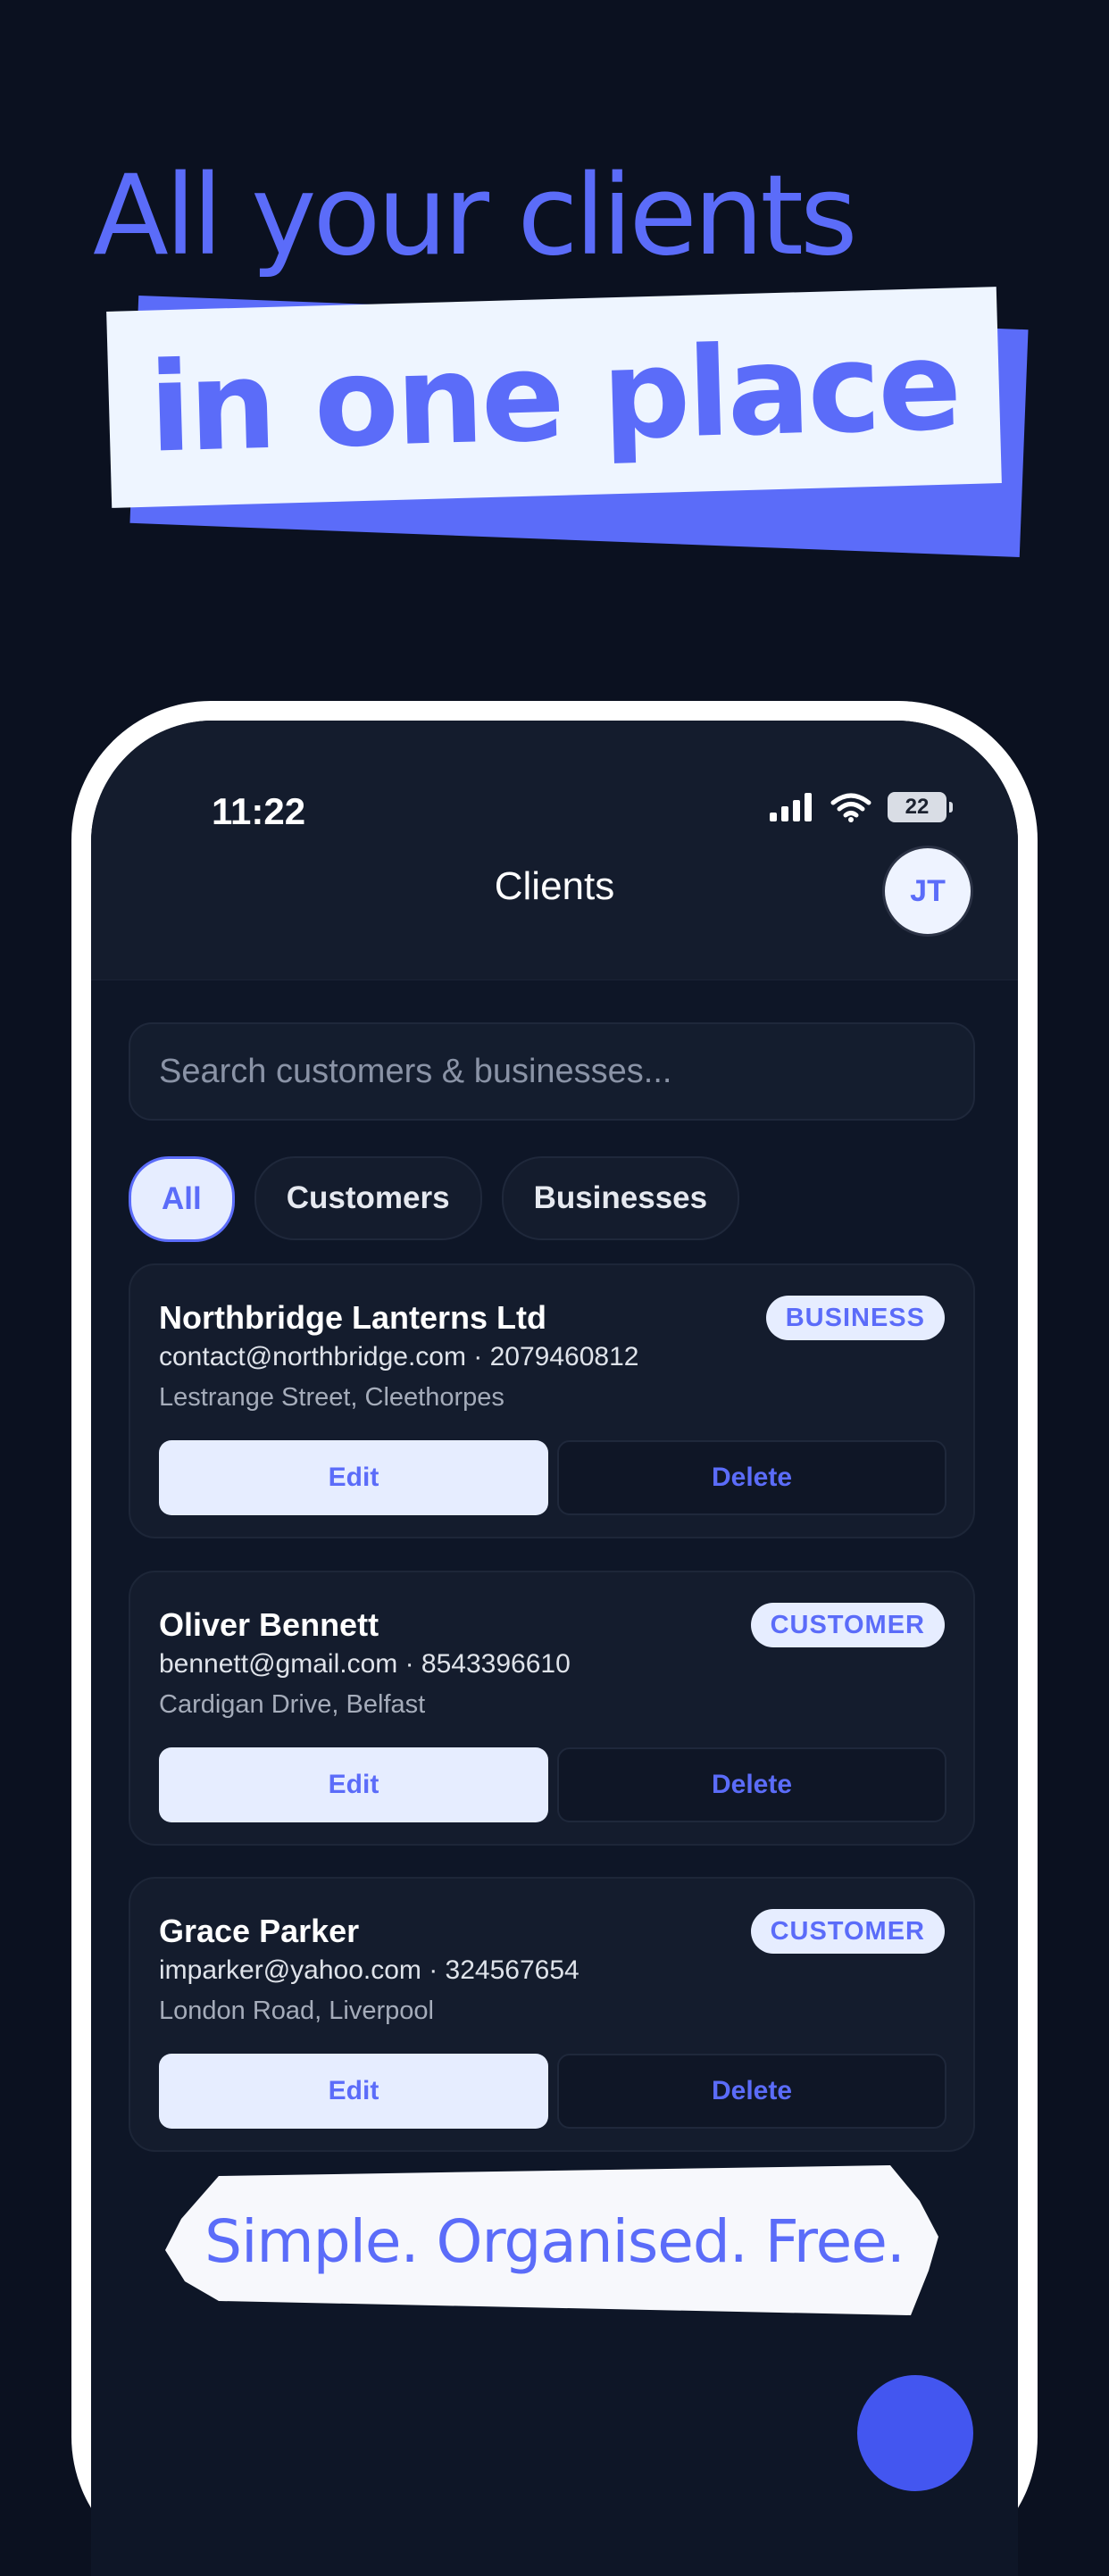 The height and width of the screenshot is (2576, 1109). Describe the element at coordinates (292, 1704) in the screenshot. I see `client-address: Cardigan Drive, Belfast` at that location.